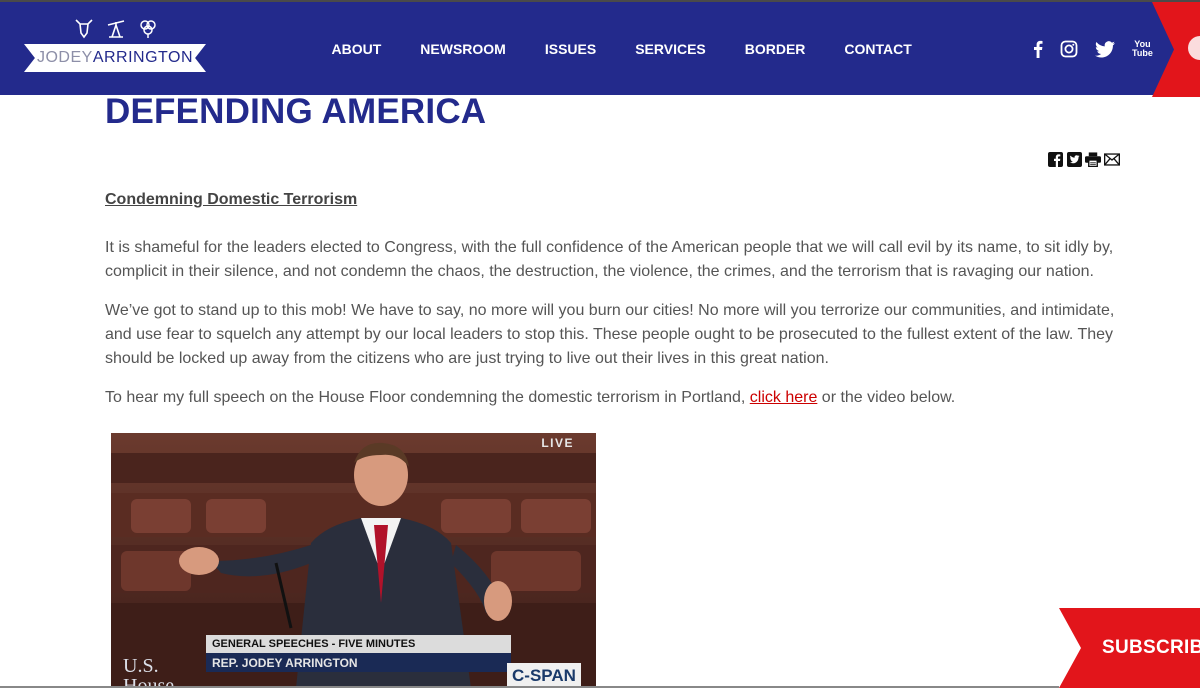  What do you see at coordinates (296, 111) in the screenshot?
I see `page-title: DEFENDING AMERICA` at bounding box center [296, 111].